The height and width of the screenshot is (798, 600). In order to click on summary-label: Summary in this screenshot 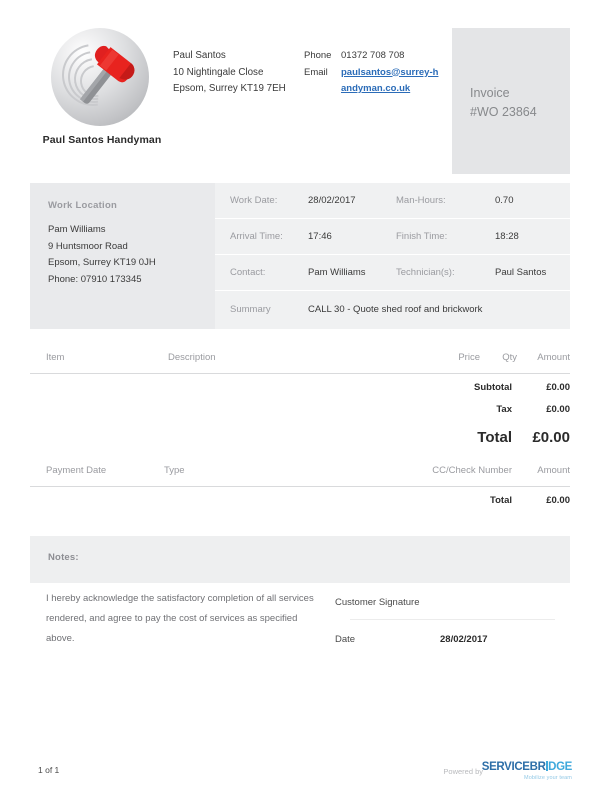, I will do `click(250, 309)`.